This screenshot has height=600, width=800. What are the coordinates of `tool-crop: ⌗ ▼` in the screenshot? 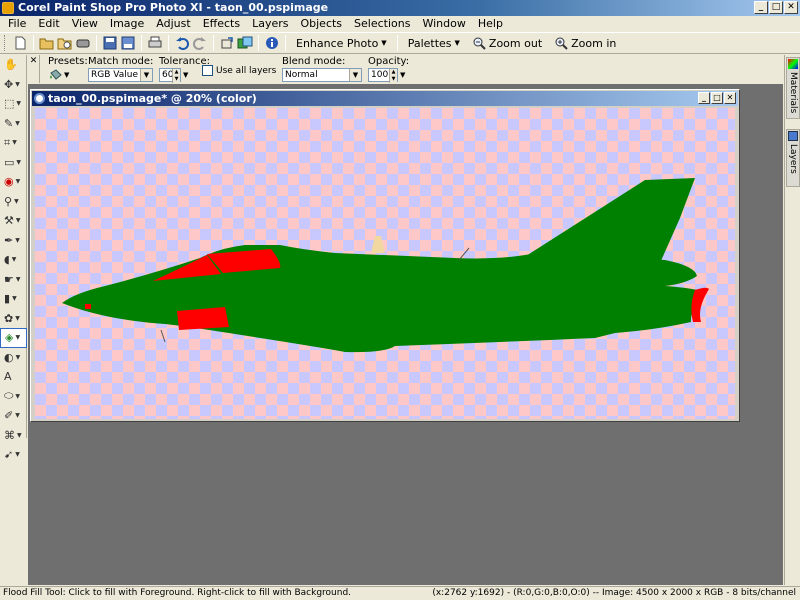 It's located at (13, 143).